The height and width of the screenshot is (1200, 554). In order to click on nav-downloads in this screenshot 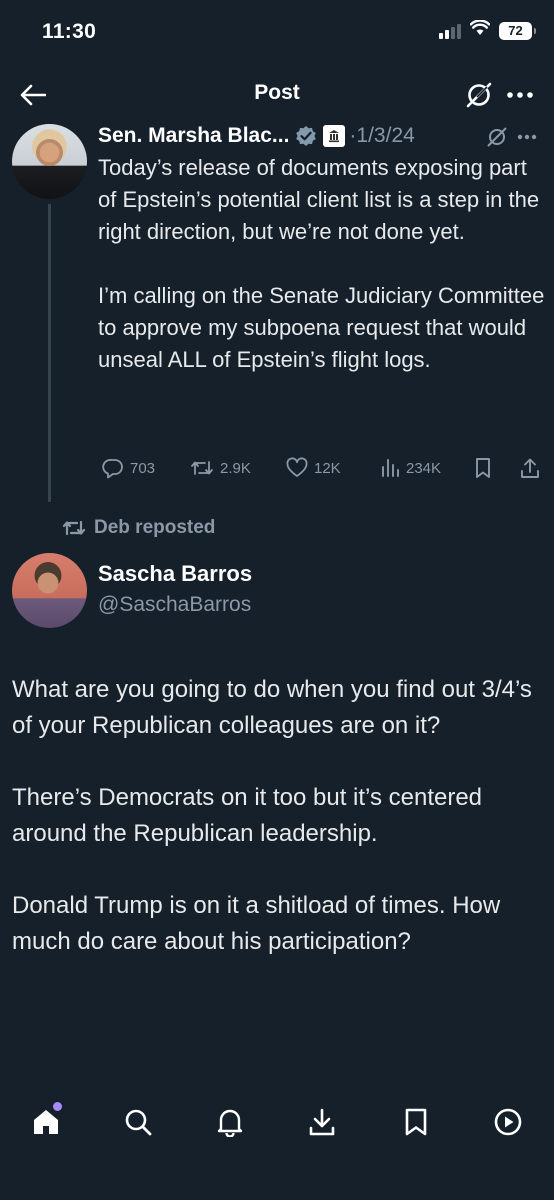, I will do `click(322, 1122)`.